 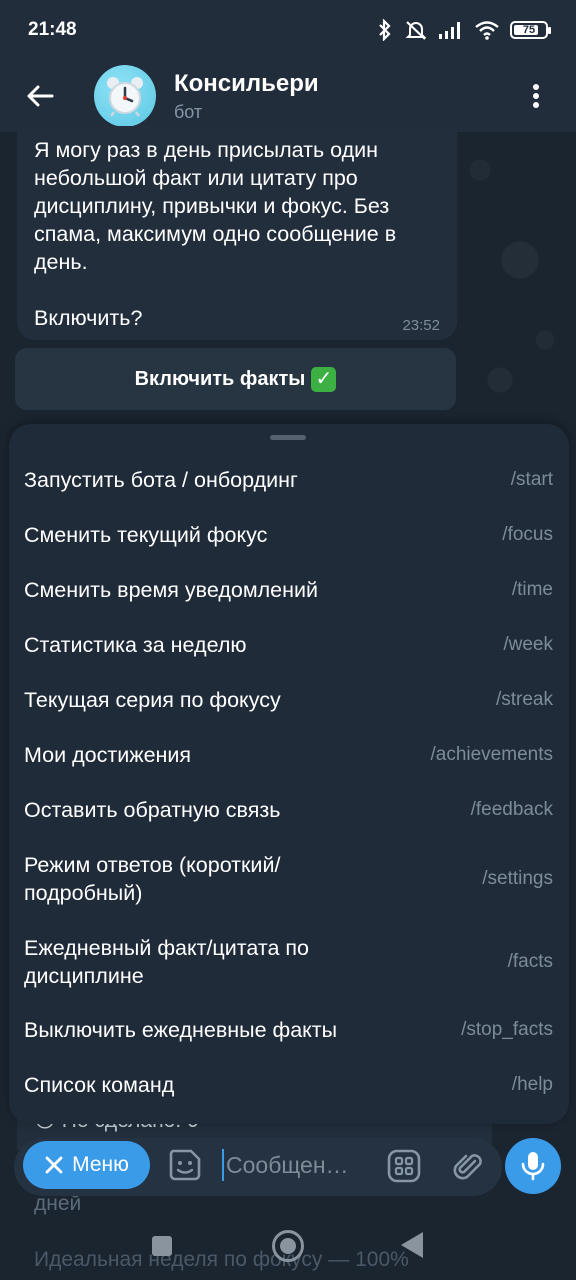 I want to click on command-name: /time, so click(x=532, y=589).